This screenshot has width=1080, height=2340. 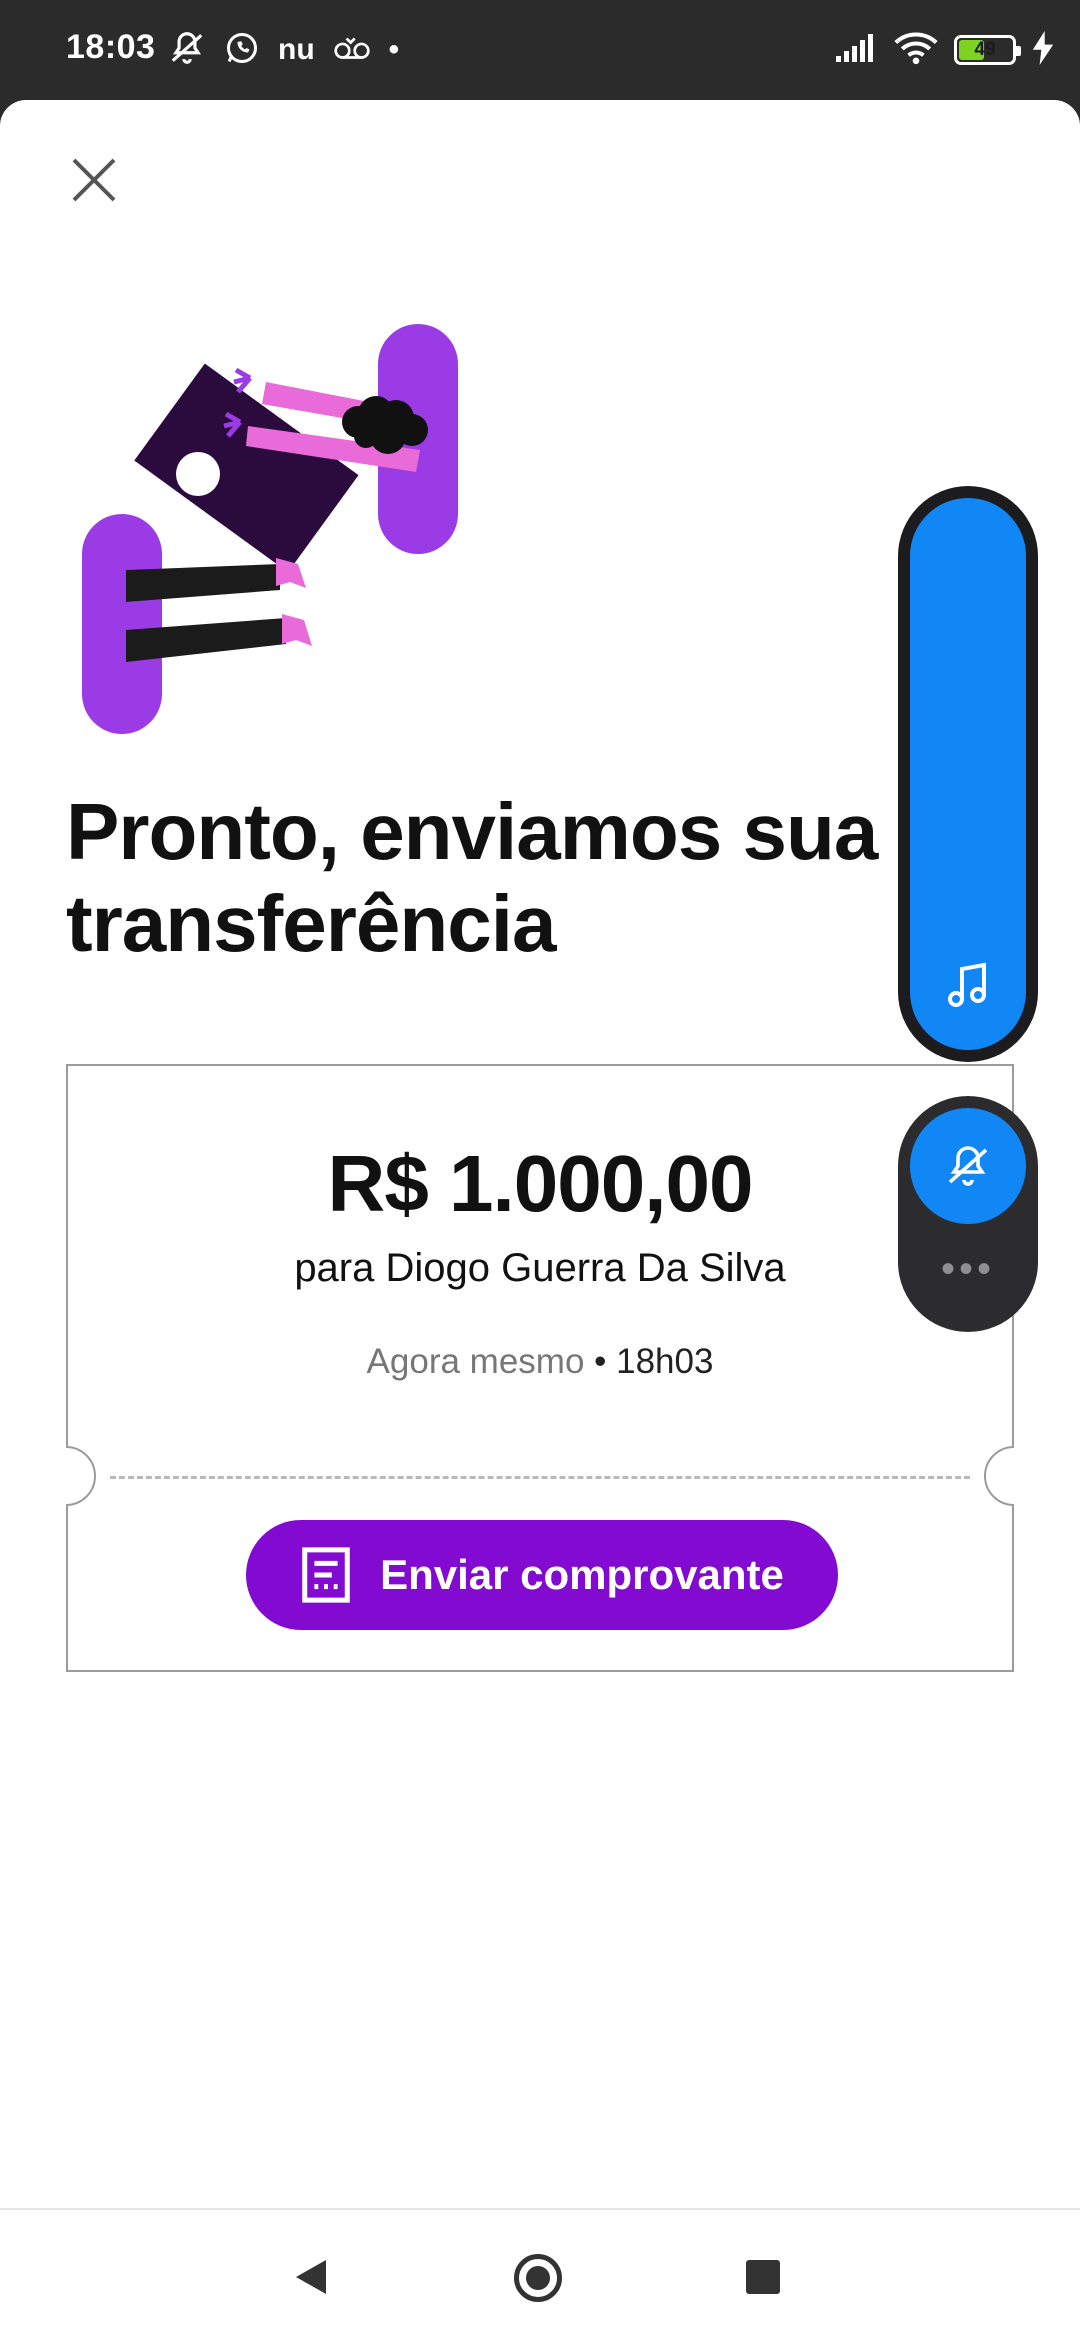 What do you see at coordinates (916, 50) in the screenshot?
I see `wifi-icon` at bounding box center [916, 50].